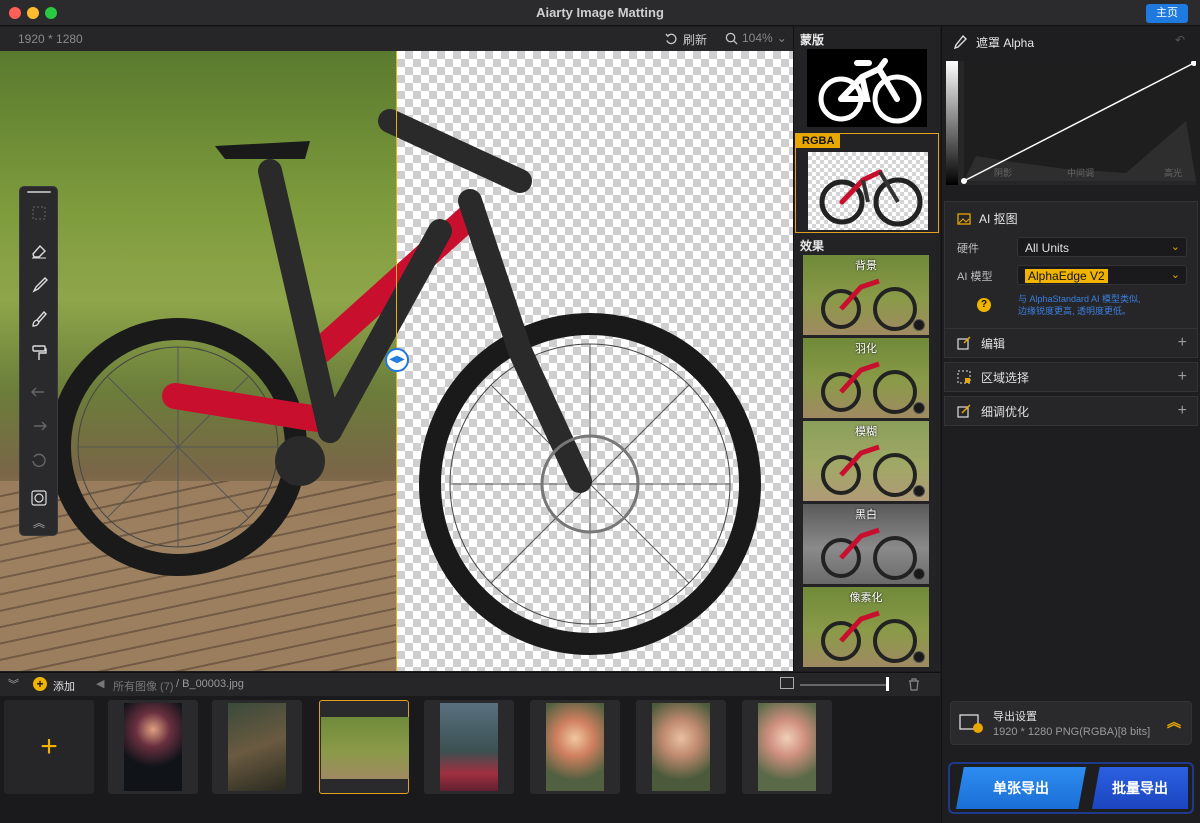 This screenshot has width=1200, height=823. I want to click on thumbnail-size-slider, so click(844, 685).